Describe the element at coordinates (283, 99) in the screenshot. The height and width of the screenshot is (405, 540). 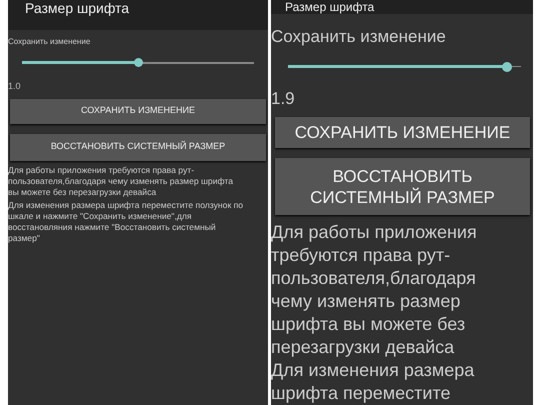
I see `slider-value: 1.9` at that location.